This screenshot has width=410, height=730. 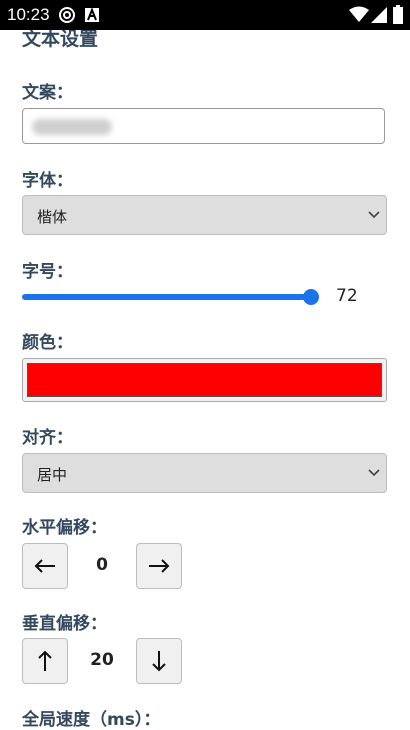 I want to click on offset-up-button, so click(x=45, y=661).